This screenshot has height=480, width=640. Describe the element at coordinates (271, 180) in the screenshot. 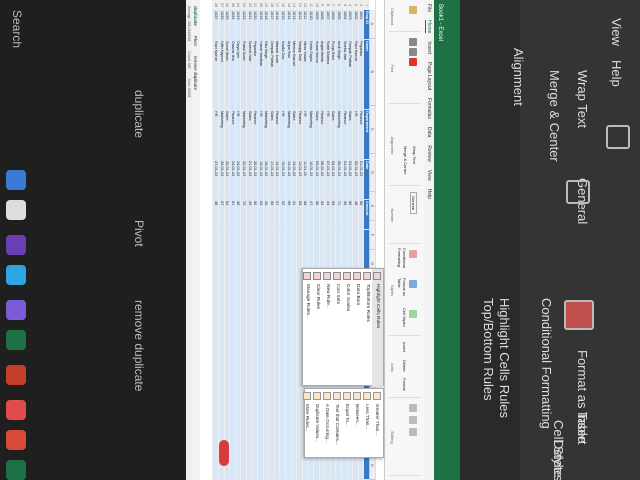

I see `cell: 17-01-22` at that location.